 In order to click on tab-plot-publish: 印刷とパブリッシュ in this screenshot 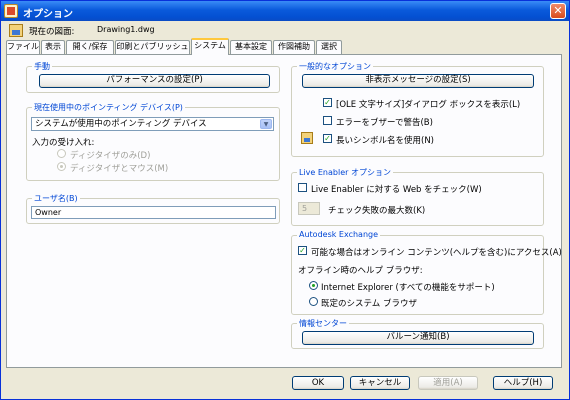, I will do `click(152, 47)`.